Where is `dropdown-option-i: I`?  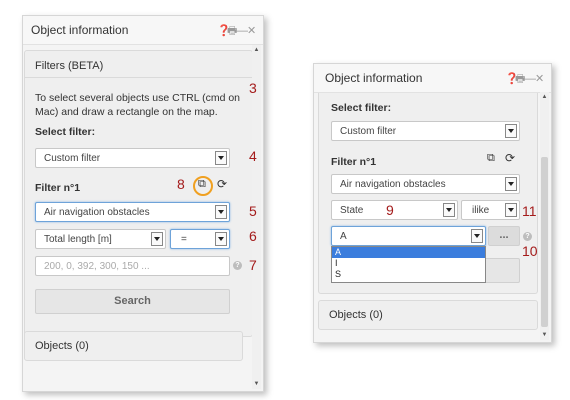
dropdown-option-i: I is located at coordinates (408, 263).